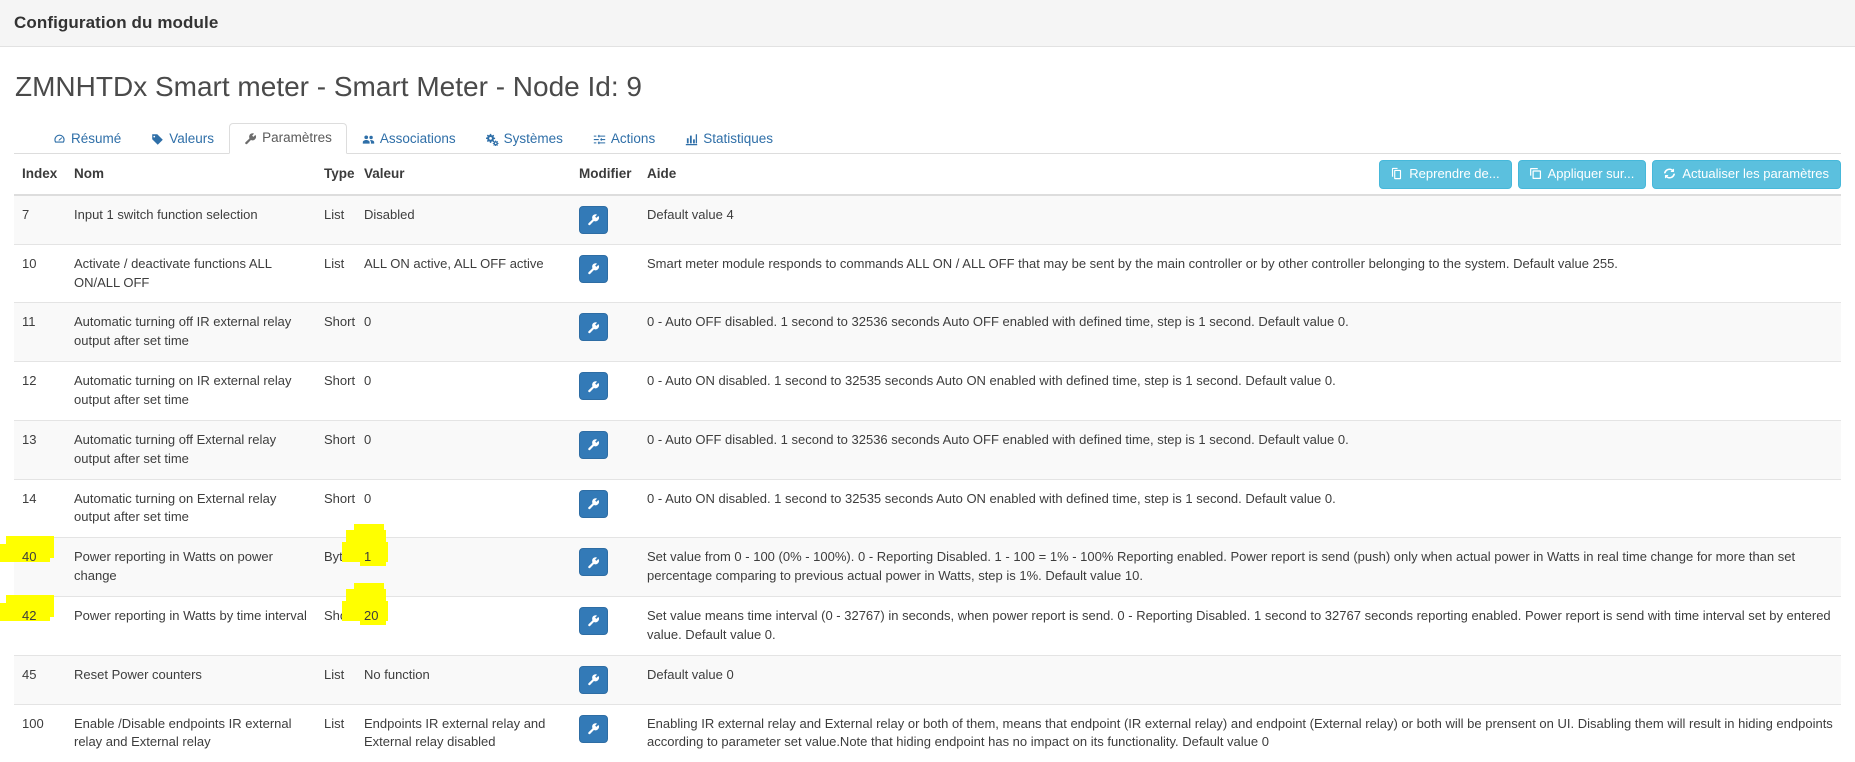 This screenshot has height=762, width=1855. I want to click on parameter-index: 10, so click(29, 263).